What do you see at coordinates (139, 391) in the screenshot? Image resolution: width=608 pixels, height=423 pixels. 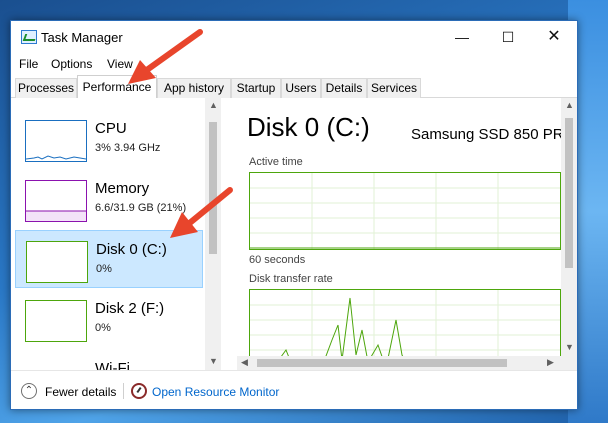 I see `resource-monitor-icon` at bounding box center [139, 391].